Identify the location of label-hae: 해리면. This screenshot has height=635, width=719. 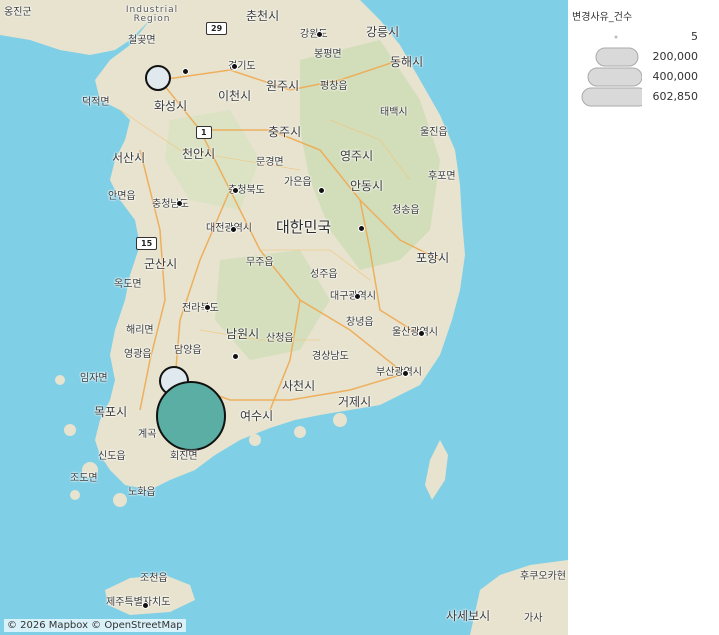
(140, 330).